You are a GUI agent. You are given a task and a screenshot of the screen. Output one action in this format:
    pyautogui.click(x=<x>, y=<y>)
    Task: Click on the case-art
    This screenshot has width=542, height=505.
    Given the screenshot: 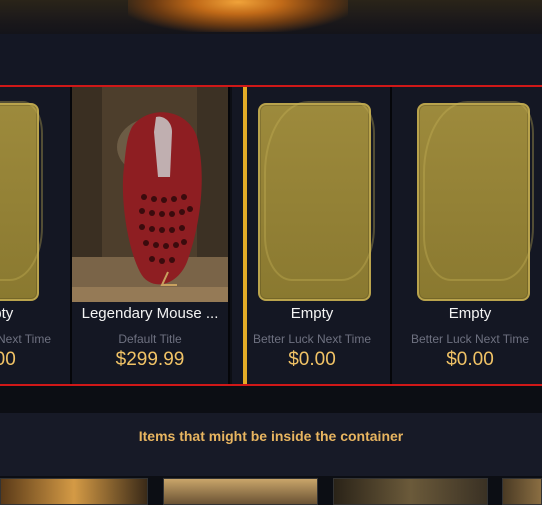 What is the action you would take?
    pyautogui.click(x=238, y=16)
    